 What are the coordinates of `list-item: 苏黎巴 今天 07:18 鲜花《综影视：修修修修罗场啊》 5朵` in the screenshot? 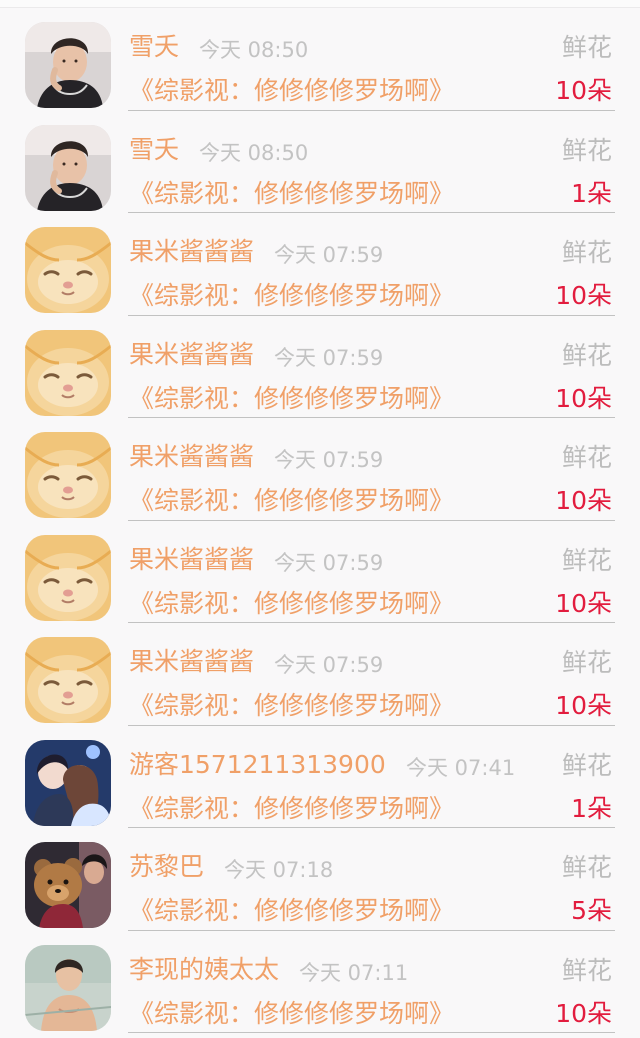 It's located at (320, 879).